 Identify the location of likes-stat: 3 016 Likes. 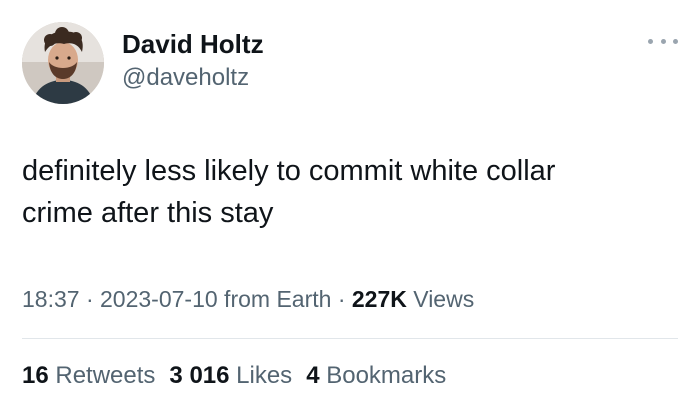
(230, 376).